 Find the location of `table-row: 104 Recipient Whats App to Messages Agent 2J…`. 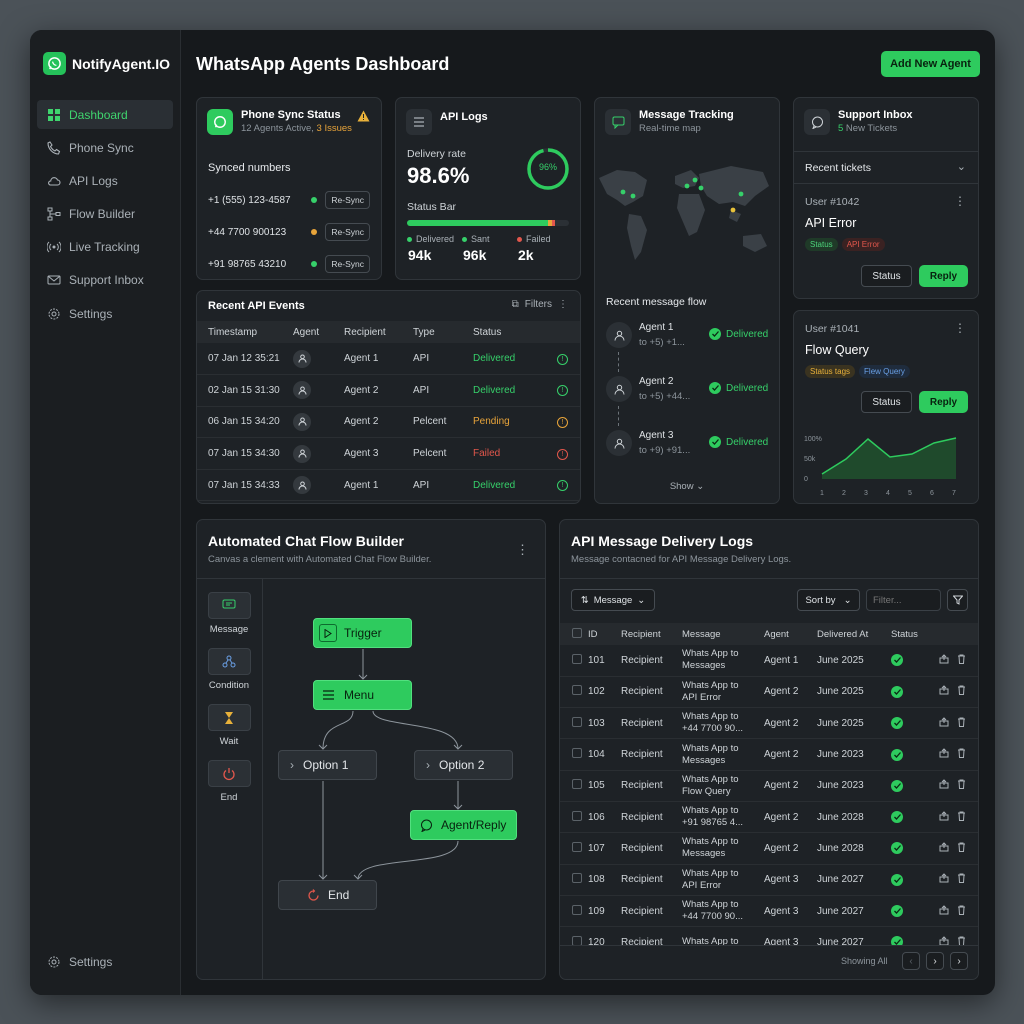

table-row: 104 Recipient Whats App to Messages Agent 2J… is located at coordinates (769, 754).